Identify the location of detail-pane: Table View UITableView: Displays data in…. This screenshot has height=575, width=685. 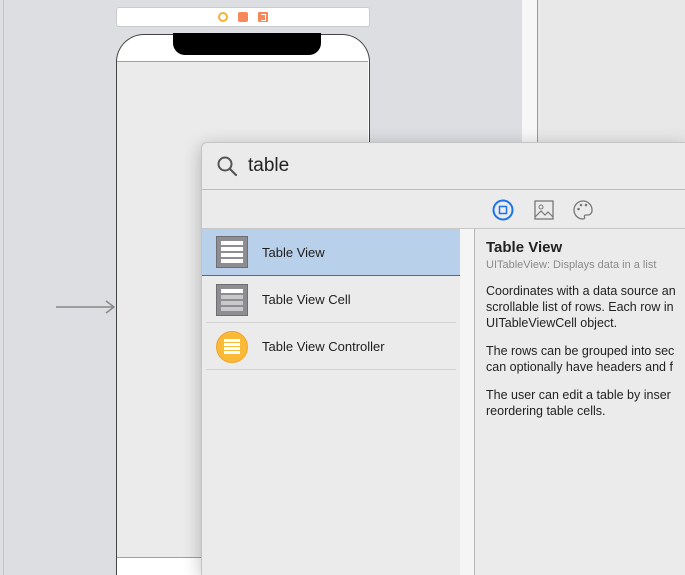
(580, 329).